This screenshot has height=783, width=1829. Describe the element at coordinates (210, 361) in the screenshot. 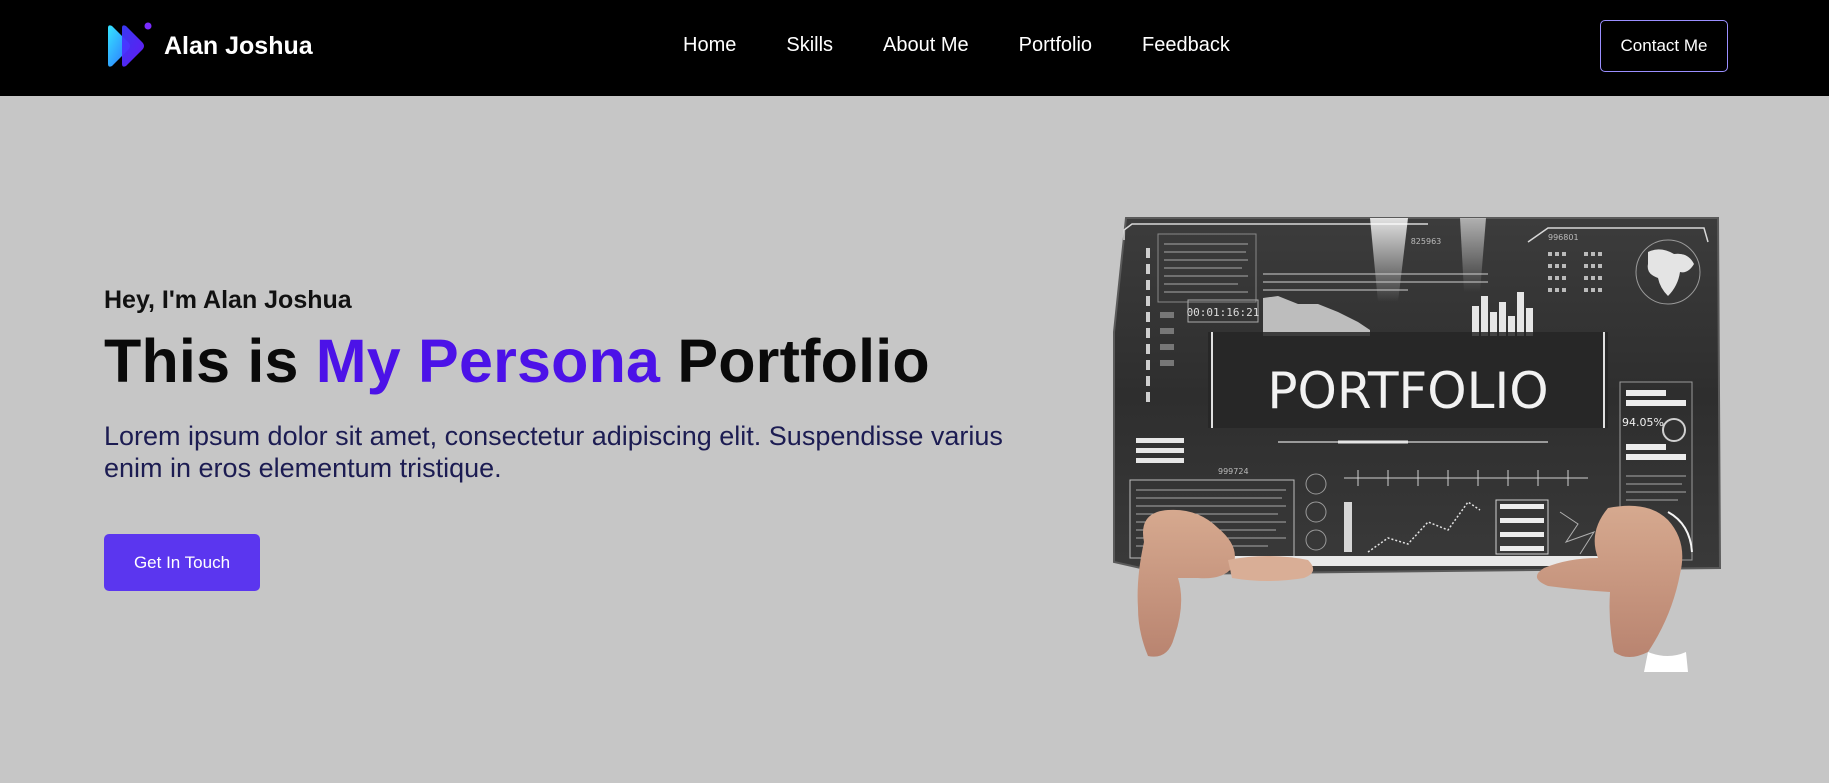

I see `hero-title-prefix: This is` at that location.